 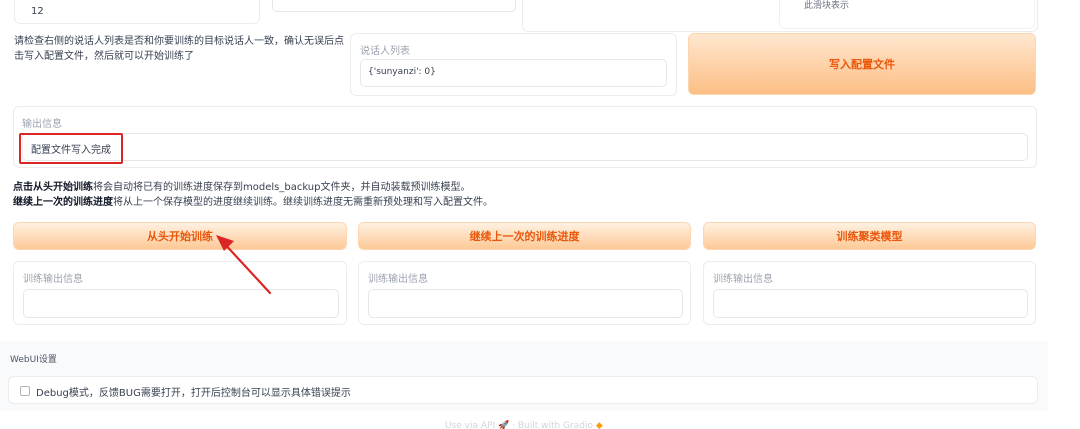 I want to click on train-output-label-2: 训练输出信息, so click(x=398, y=279).